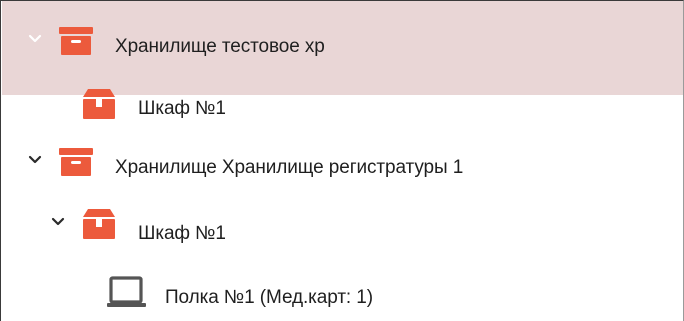 The height and width of the screenshot is (321, 684). I want to click on tree-node-storage-registry: Хранилище Хранилище регистратуры 1, so click(342, 170).